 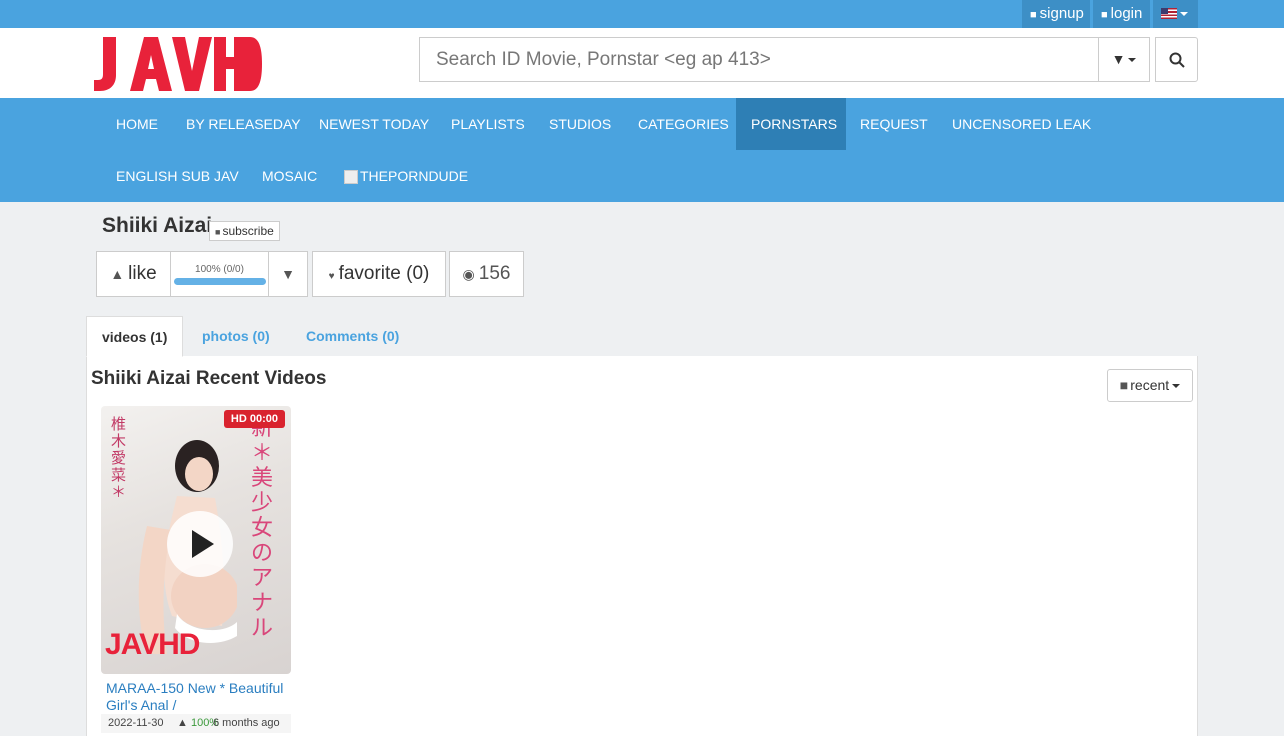 I want to click on login-button: ■ login, so click(x=1121, y=14).